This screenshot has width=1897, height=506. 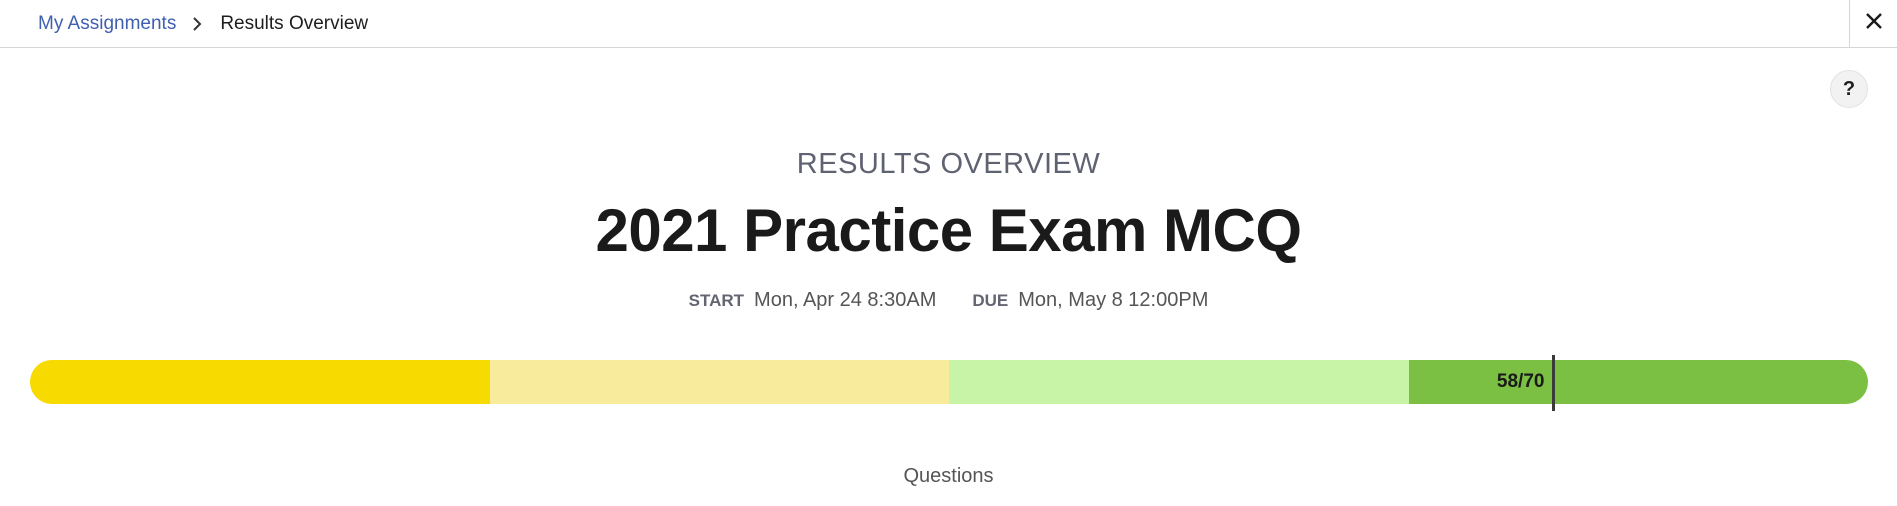 What do you see at coordinates (1553, 383) in the screenshot?
I see `score-marker` at bounding box center [1553, 383].